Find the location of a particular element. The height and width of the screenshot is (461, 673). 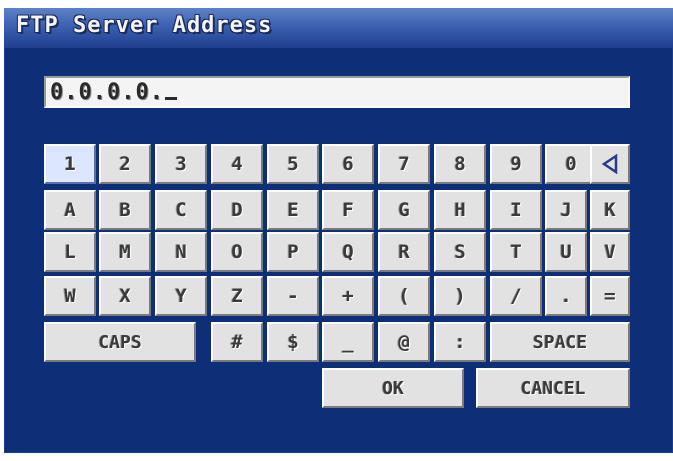

key-s-label: S is located at coordinates (460, 252).